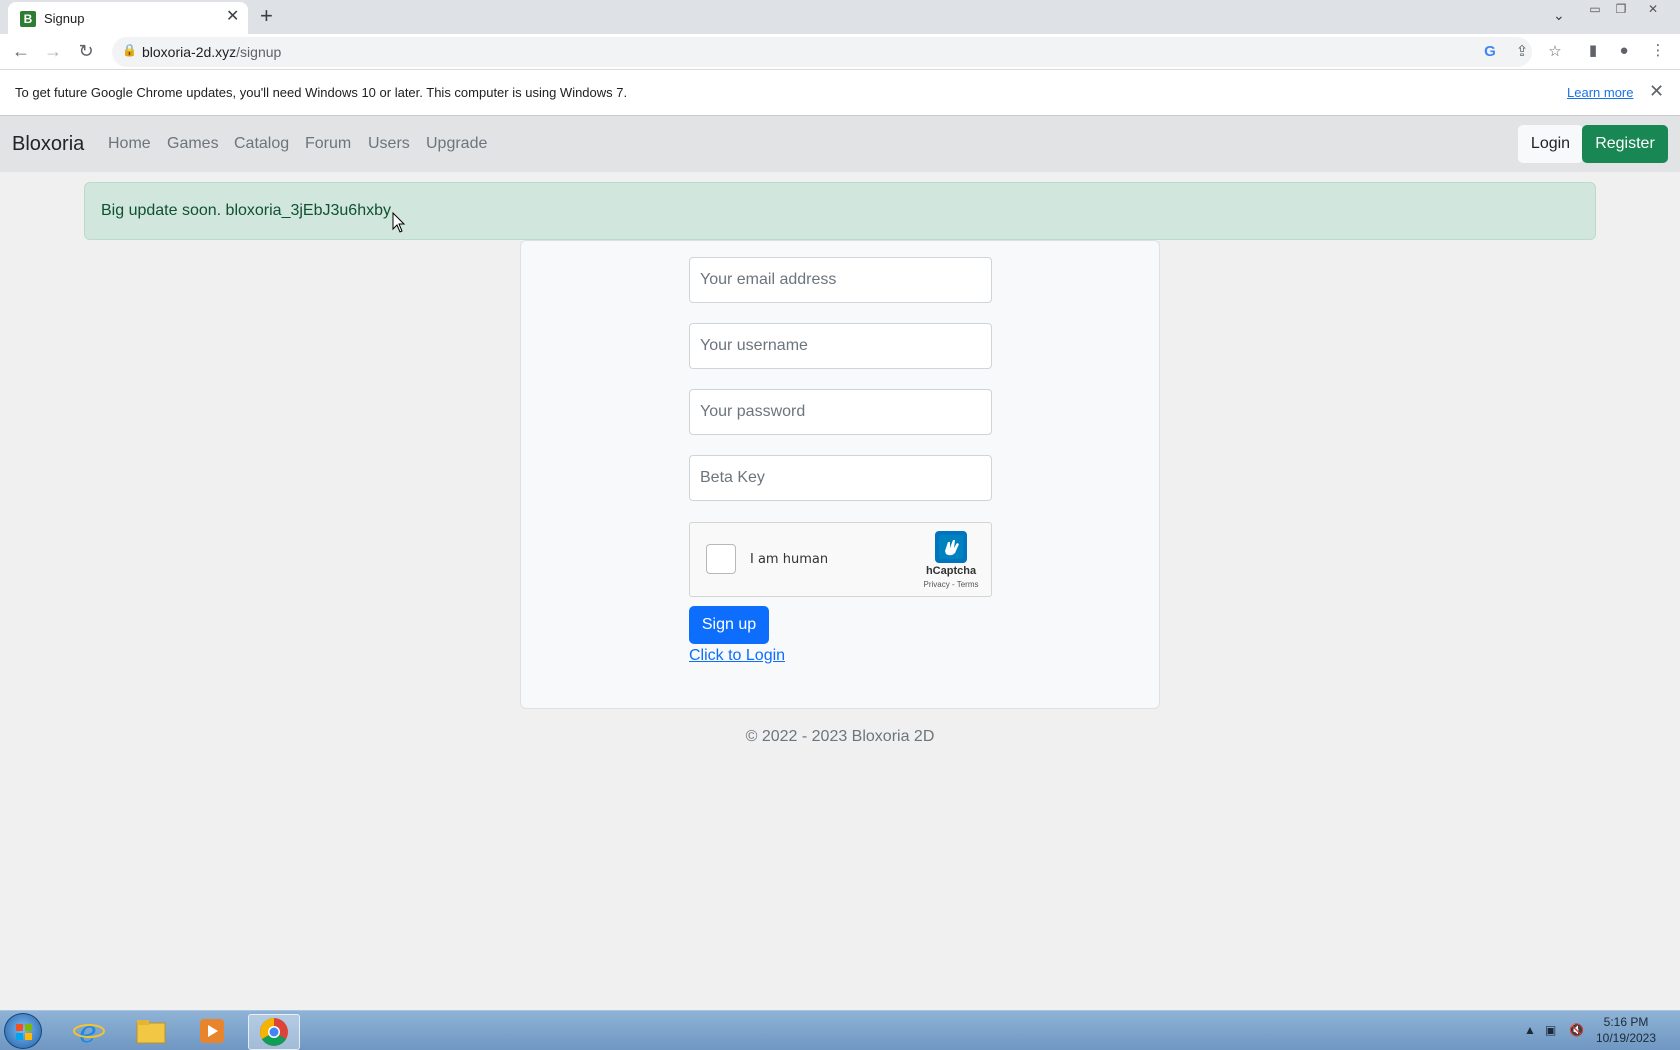  I want to click on windows-taskbar: e ▲ ▣ 🔇 5:16 PM 10/19/2023, so click(840, 1030).